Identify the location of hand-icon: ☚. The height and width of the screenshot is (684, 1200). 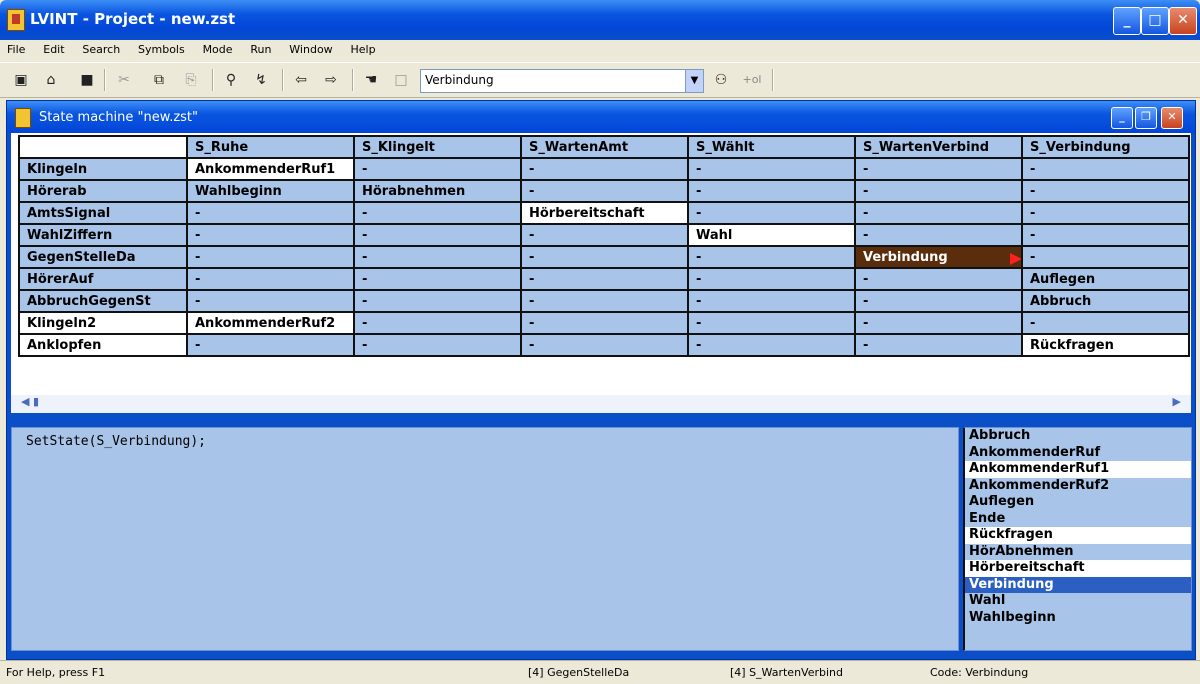
(371, 80).